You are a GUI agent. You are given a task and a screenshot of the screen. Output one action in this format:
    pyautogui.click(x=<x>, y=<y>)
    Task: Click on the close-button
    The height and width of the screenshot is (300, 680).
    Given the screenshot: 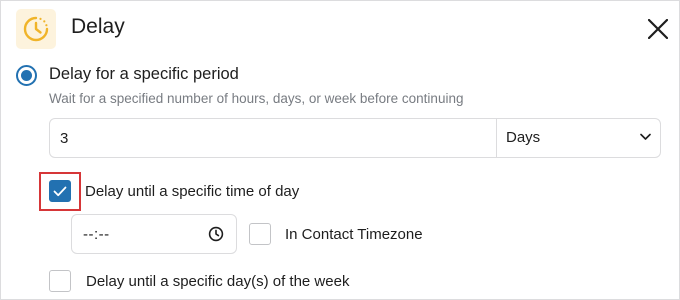 What is the action you would take?
    pyautogui.click(x=658, y=29)
    